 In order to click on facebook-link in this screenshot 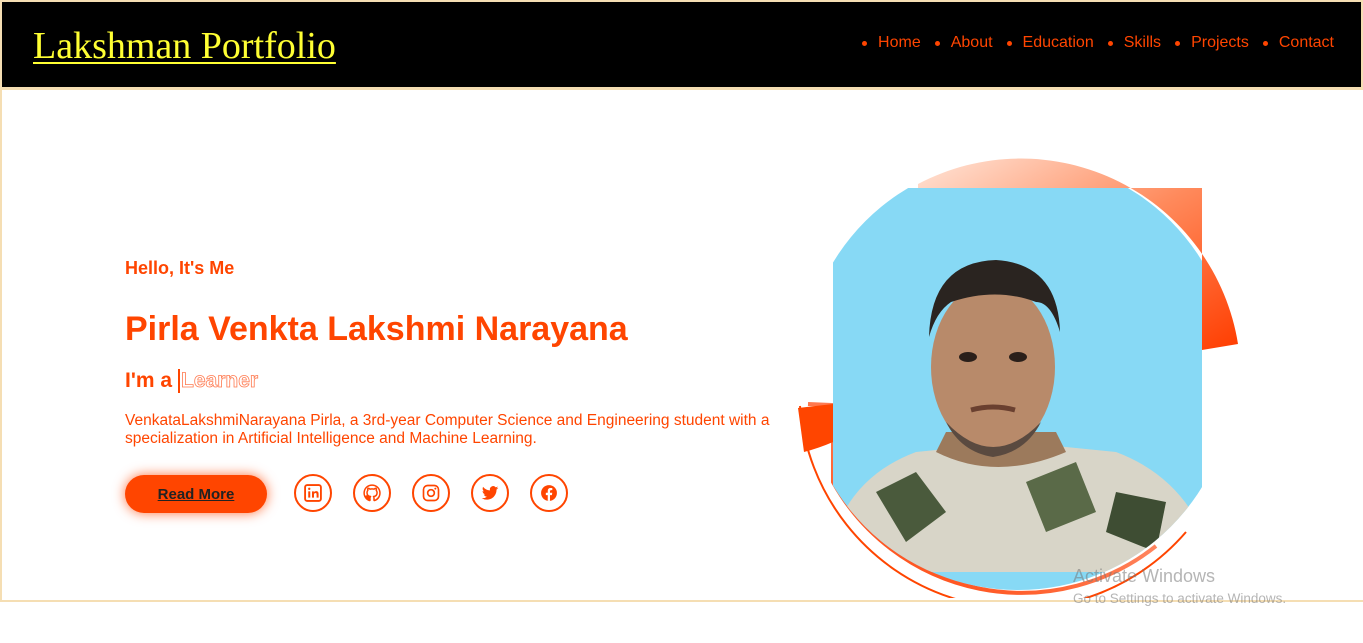, I will do `click(549, 493)`.